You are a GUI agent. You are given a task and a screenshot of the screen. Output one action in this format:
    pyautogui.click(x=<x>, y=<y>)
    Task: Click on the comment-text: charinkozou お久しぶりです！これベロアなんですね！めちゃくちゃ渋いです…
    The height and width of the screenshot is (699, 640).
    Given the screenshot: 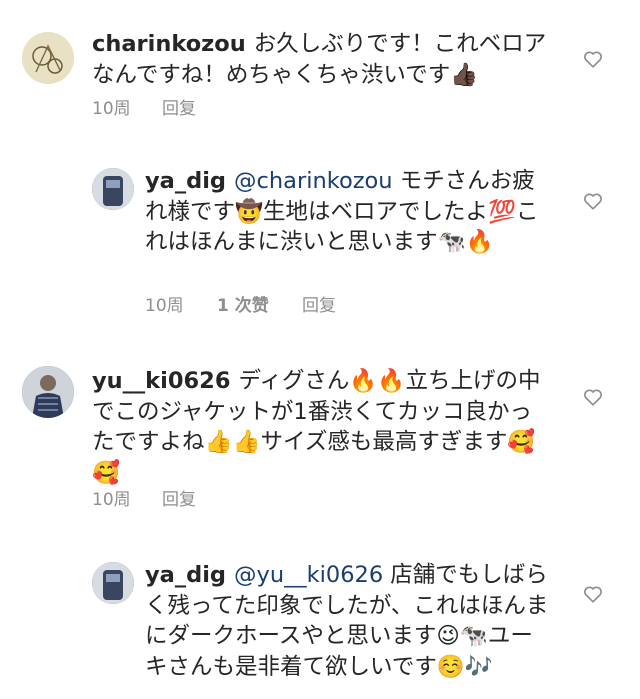 What is the action you would take?
    pyautogui.click(x=319, y=59)
    